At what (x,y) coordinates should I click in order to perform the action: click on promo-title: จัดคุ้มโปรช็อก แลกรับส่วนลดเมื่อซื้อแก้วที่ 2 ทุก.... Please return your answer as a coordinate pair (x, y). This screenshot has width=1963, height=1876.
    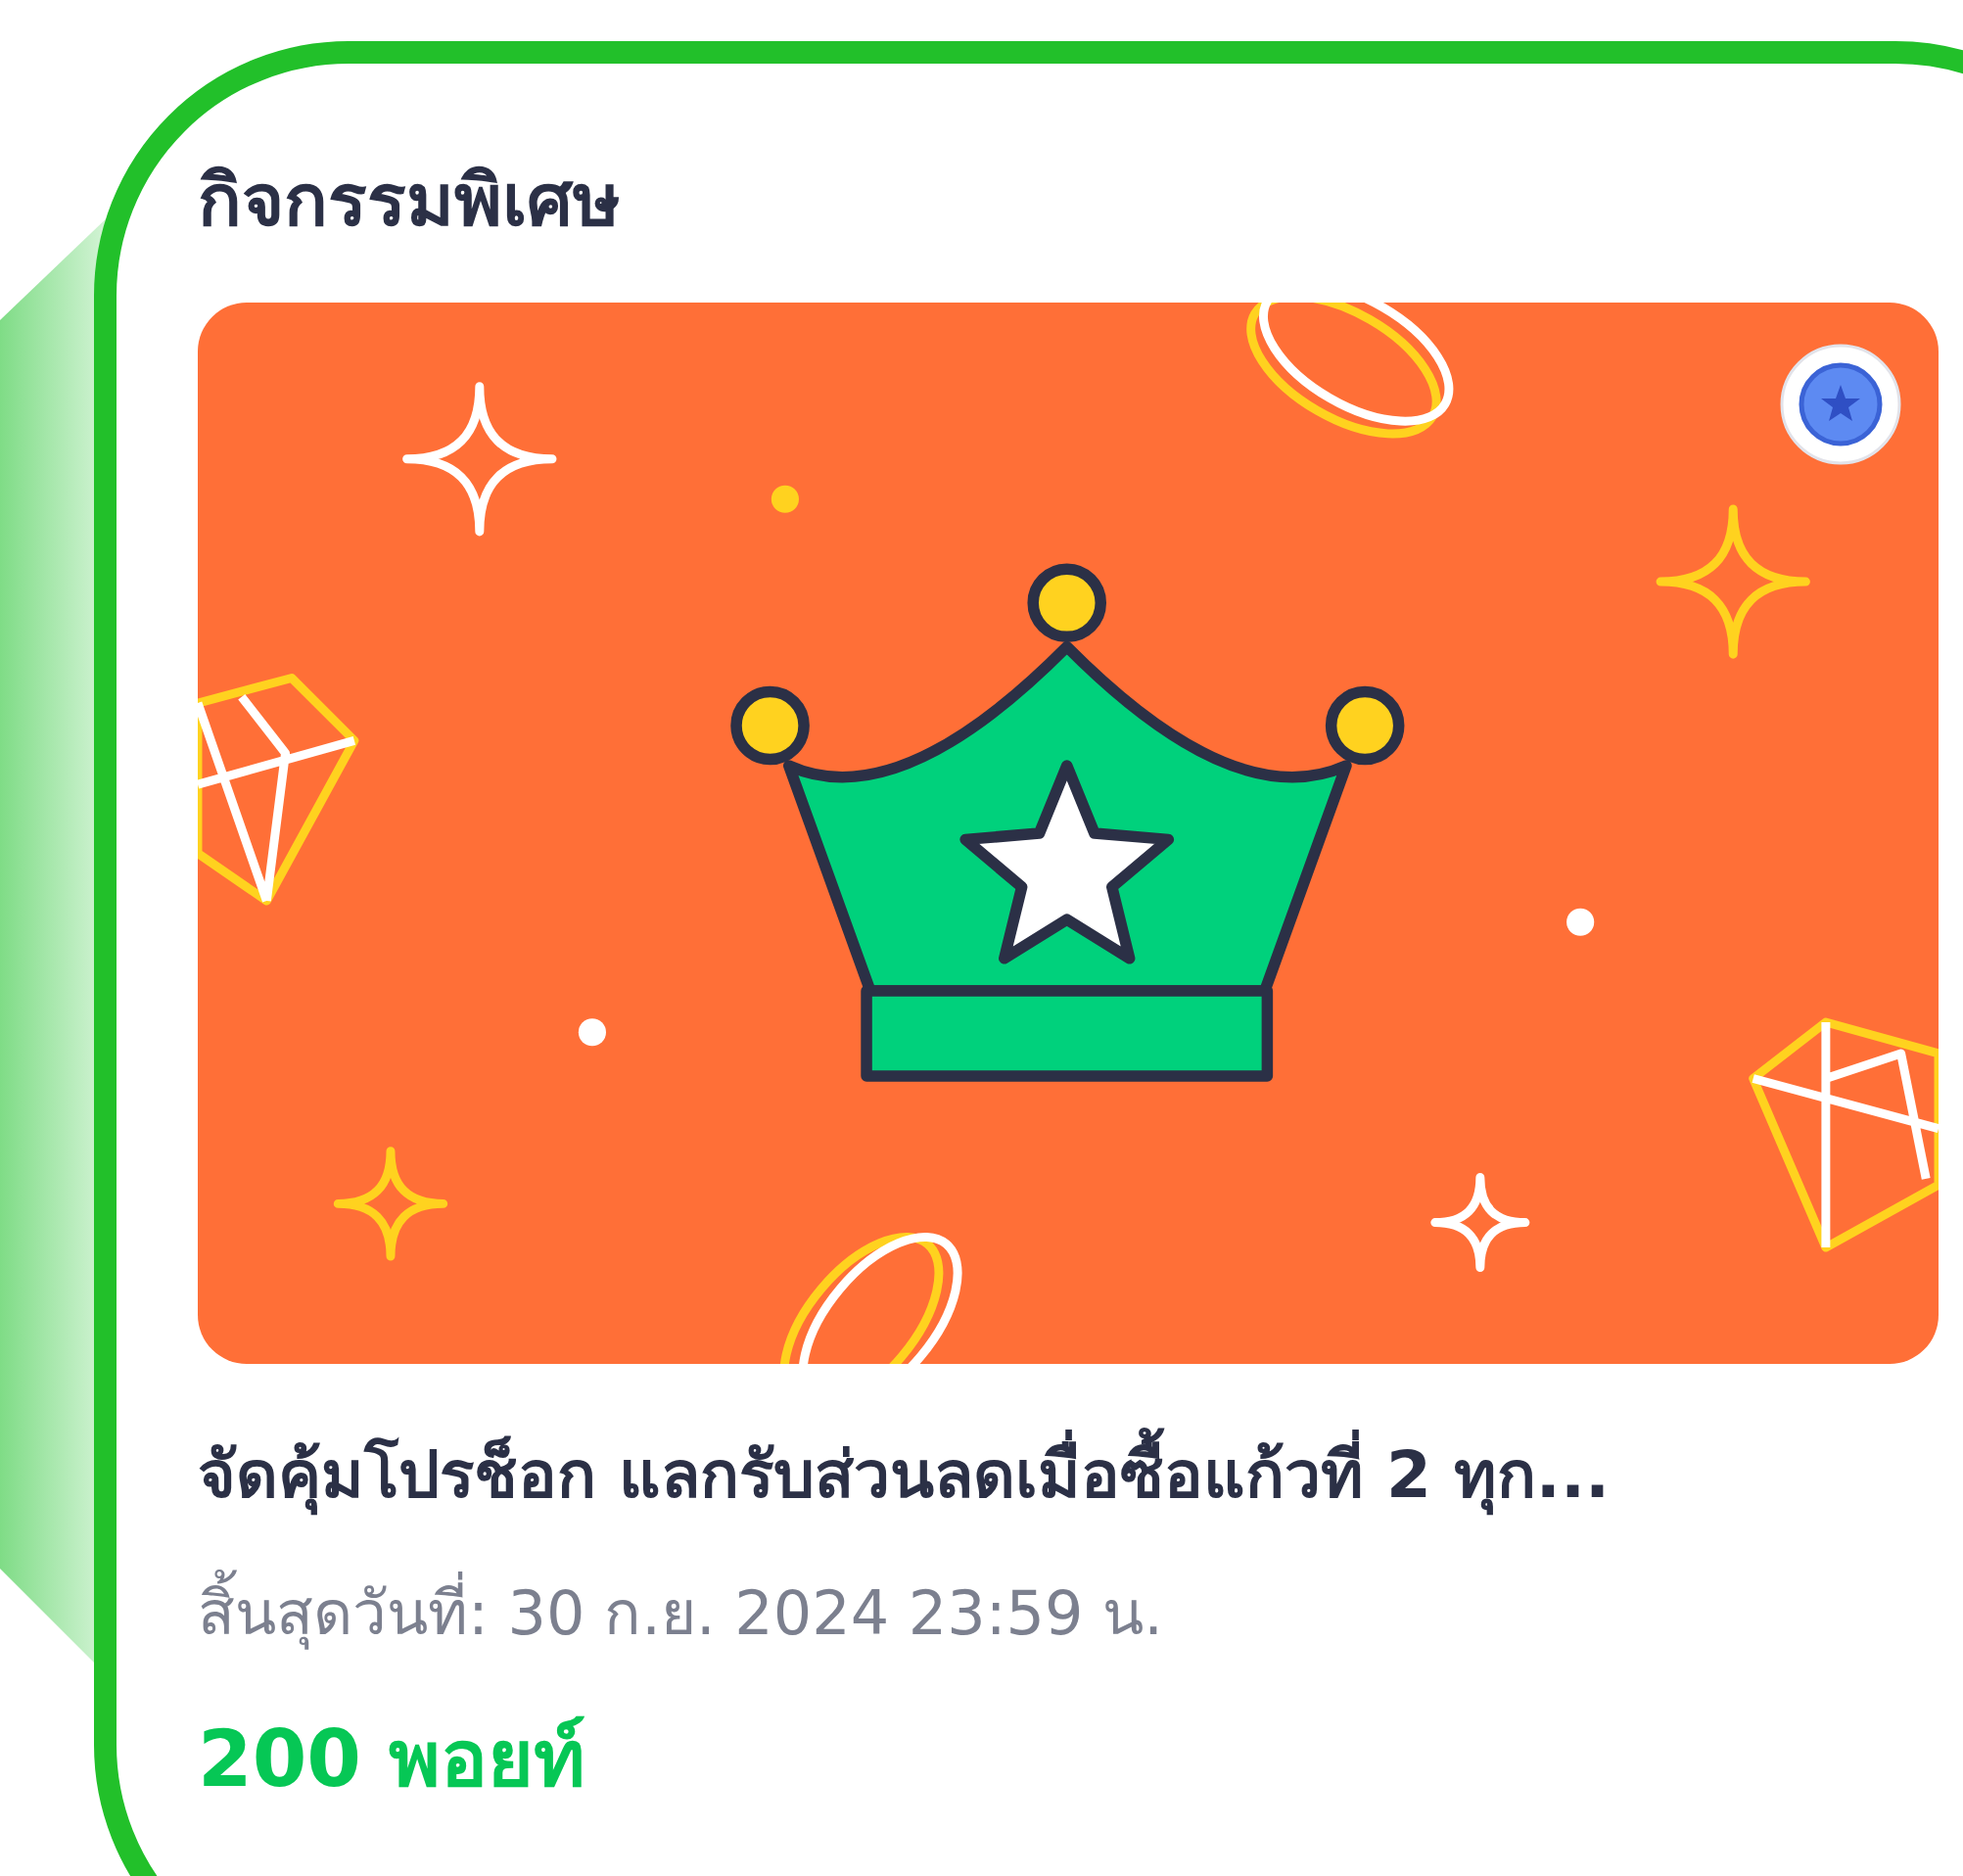
    Looking at the image, I should click on (1080, 1474).